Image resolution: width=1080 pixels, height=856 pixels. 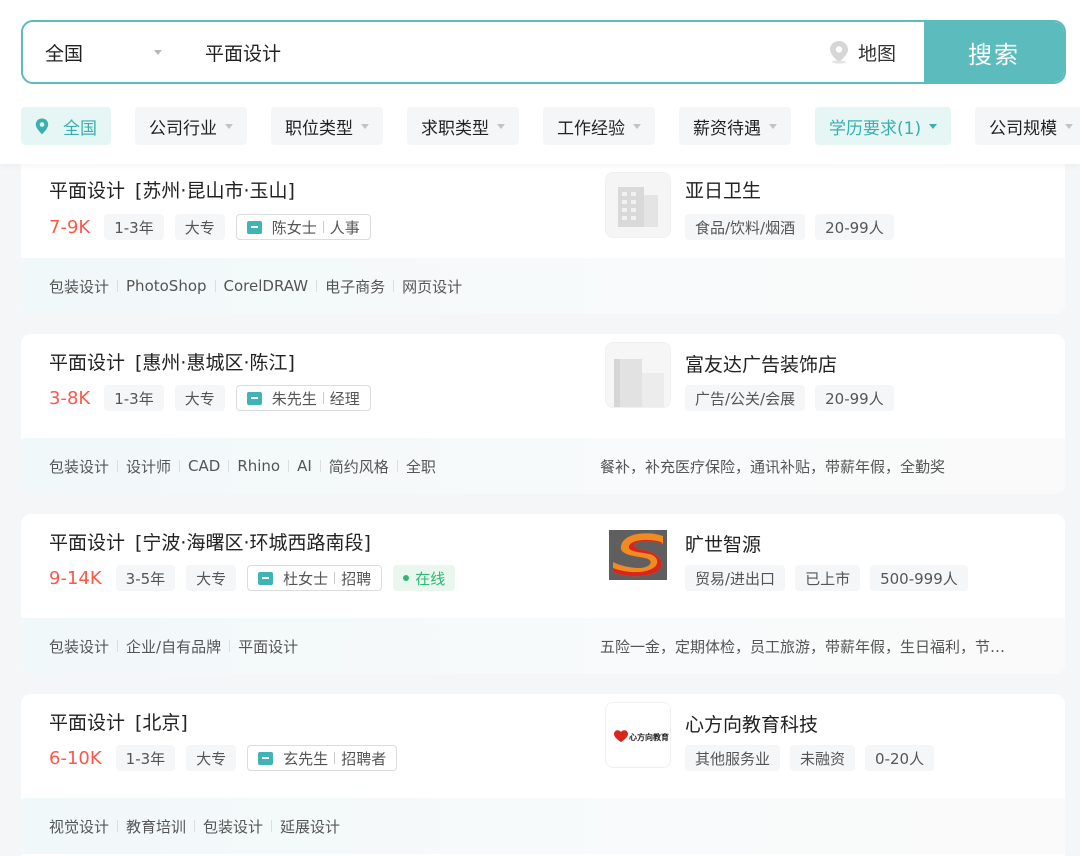 I want to click on filter-education: 学历要求(1), so click(x=883, y=126).